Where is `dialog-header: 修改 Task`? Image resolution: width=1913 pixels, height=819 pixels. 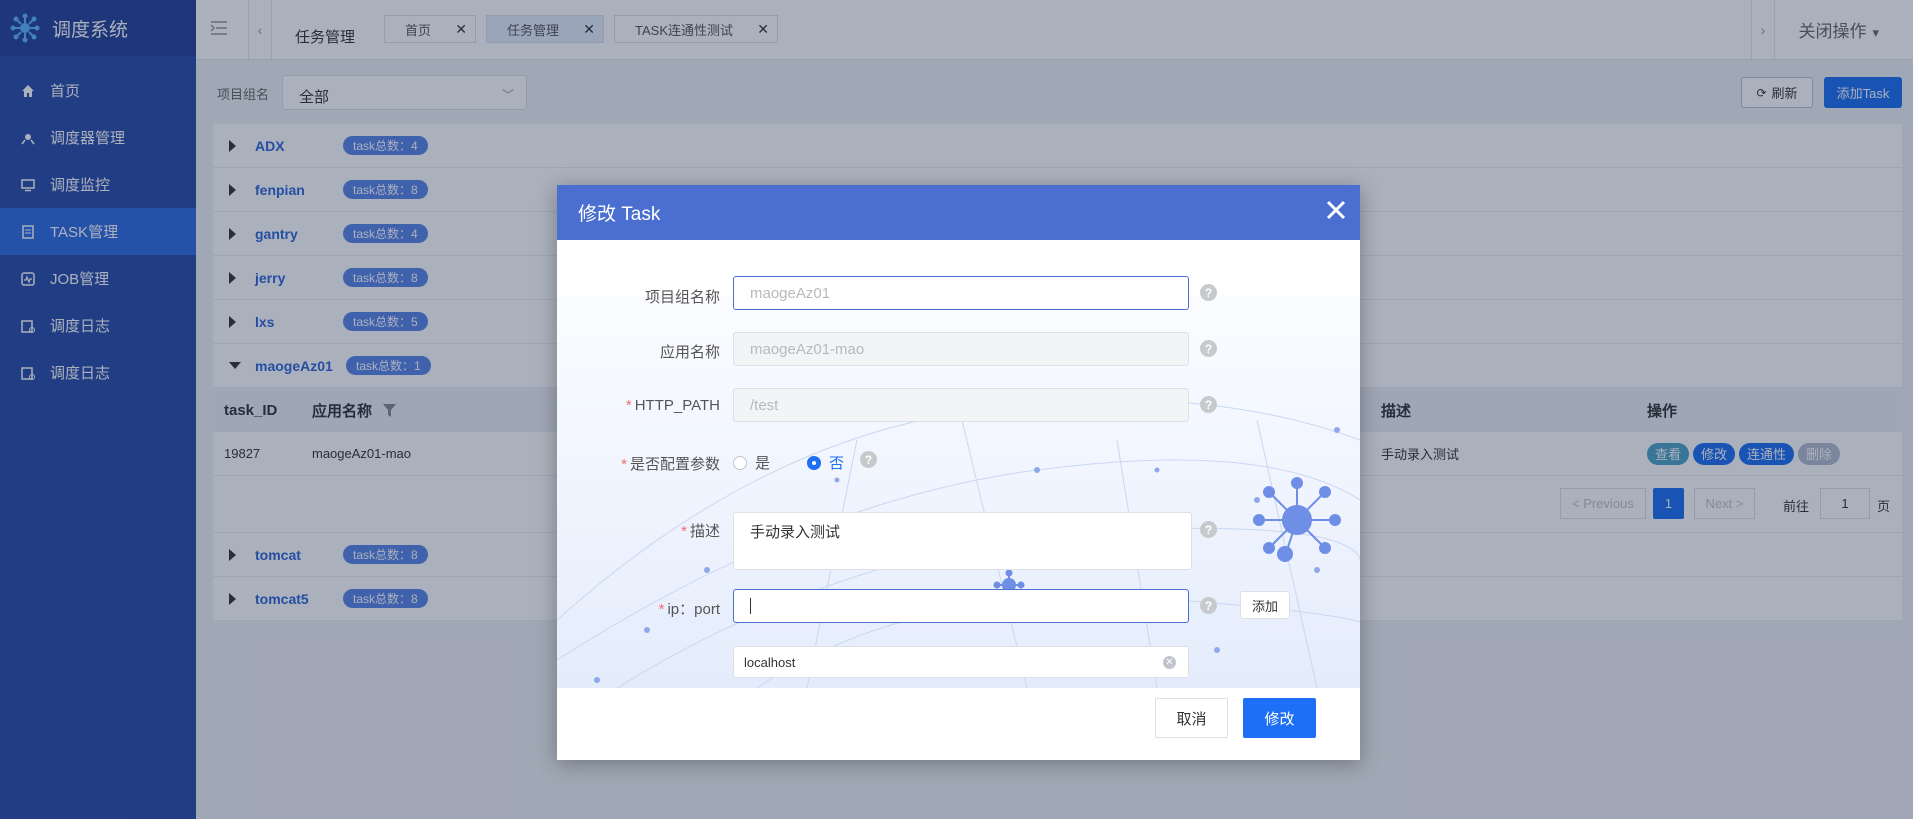 dialog-header: 修改 Task is located at coordinates (958, 212).